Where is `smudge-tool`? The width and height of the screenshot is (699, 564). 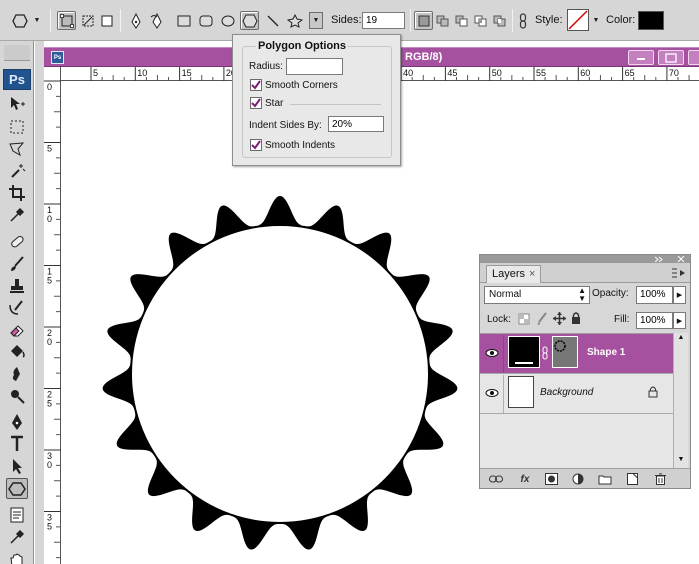 smudge-tool is located at coordinates (17, 373).